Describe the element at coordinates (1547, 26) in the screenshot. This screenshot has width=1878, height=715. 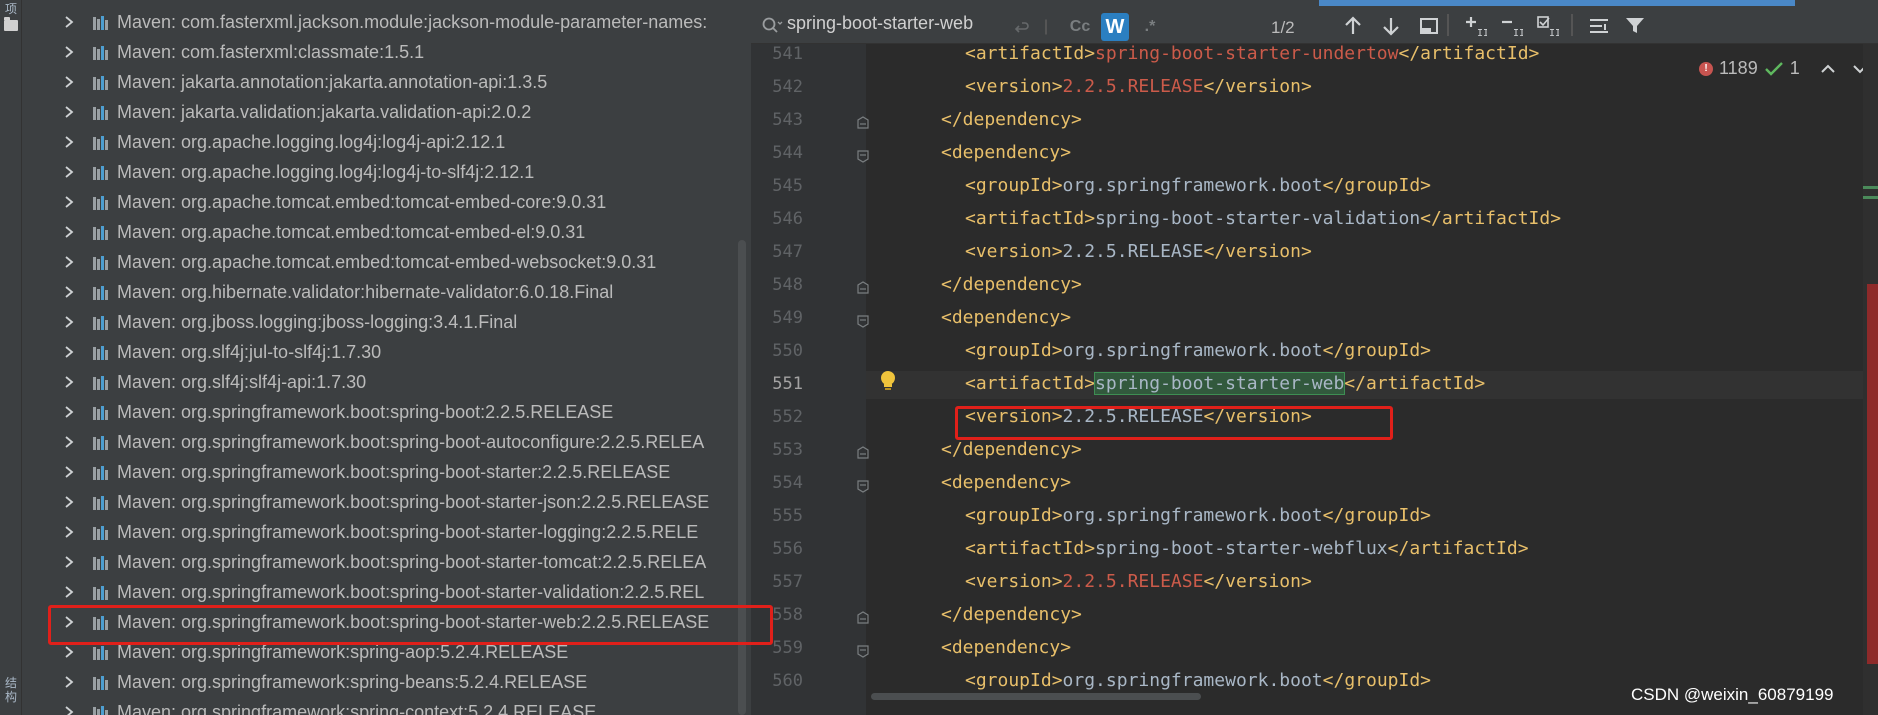
I see `toggle-occurrence-icon: II` at that location.